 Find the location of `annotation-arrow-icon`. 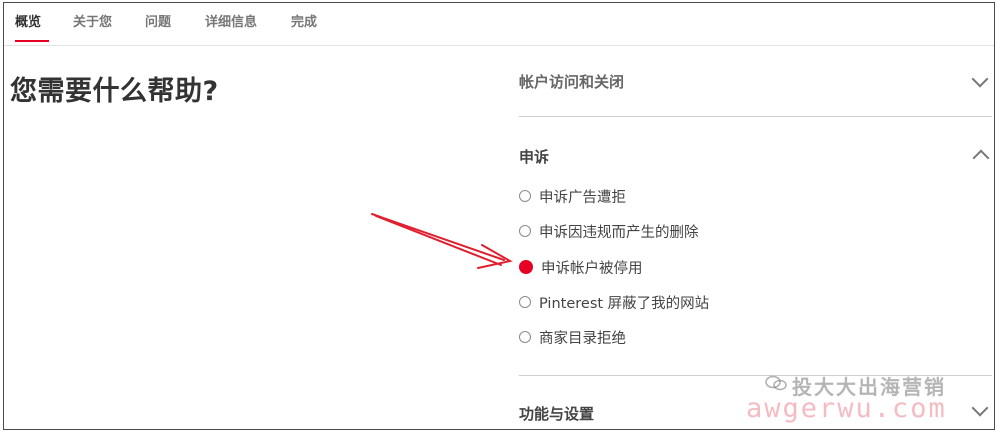

annotation-arrow-icon is located at coordinates (442, 241).